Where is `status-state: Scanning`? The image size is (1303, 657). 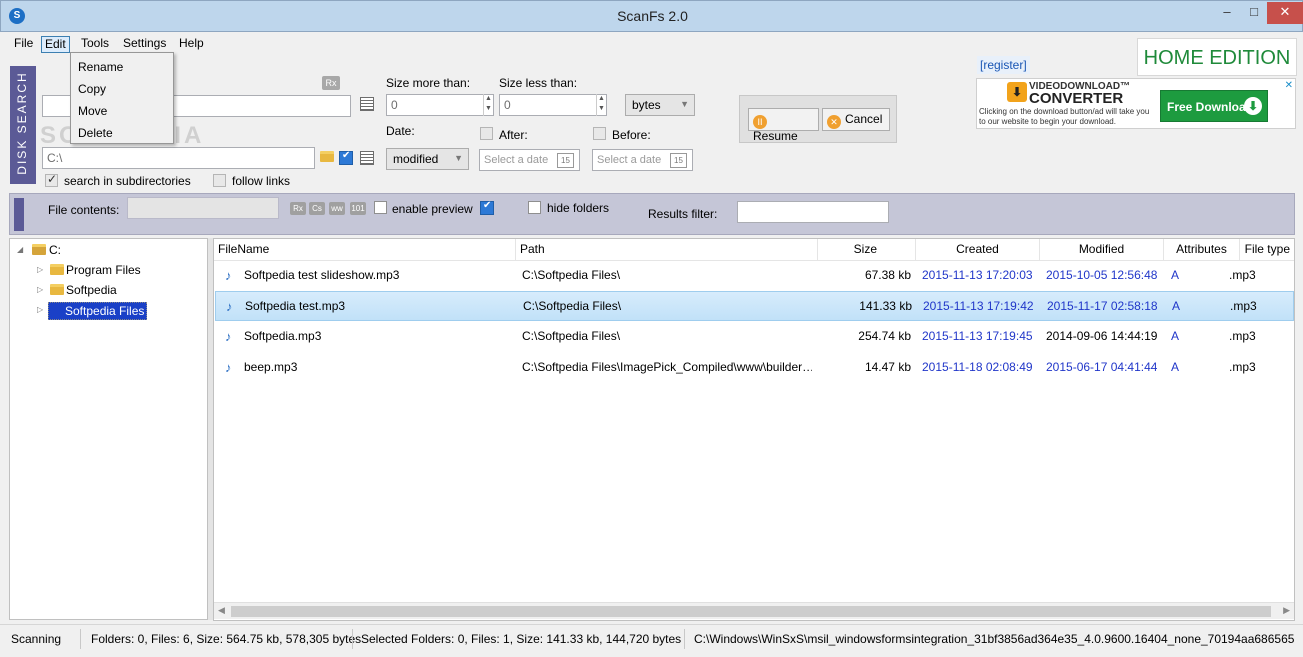 status-state: Scanning is located at coordinates (36, 639).